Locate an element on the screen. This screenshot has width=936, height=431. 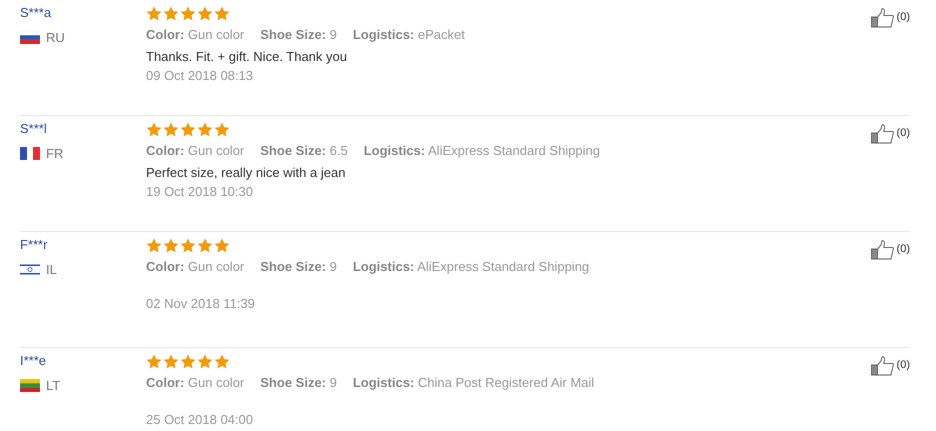
country-code: RU is located at coordinates (55, 37).